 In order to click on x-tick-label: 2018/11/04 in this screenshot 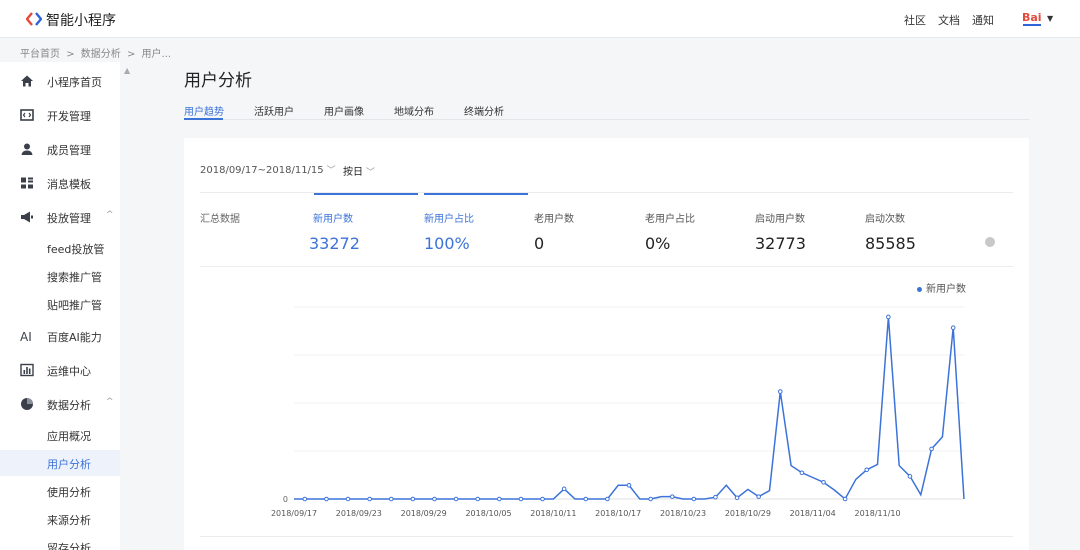, I will do `click(813, 513)`.